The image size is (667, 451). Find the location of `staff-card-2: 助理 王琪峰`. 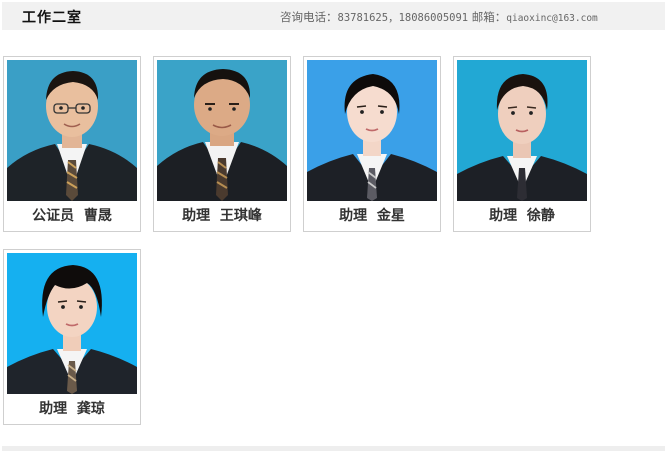

staff-card-2: 助理 王琪峰 is located at coordinates (222, 144).